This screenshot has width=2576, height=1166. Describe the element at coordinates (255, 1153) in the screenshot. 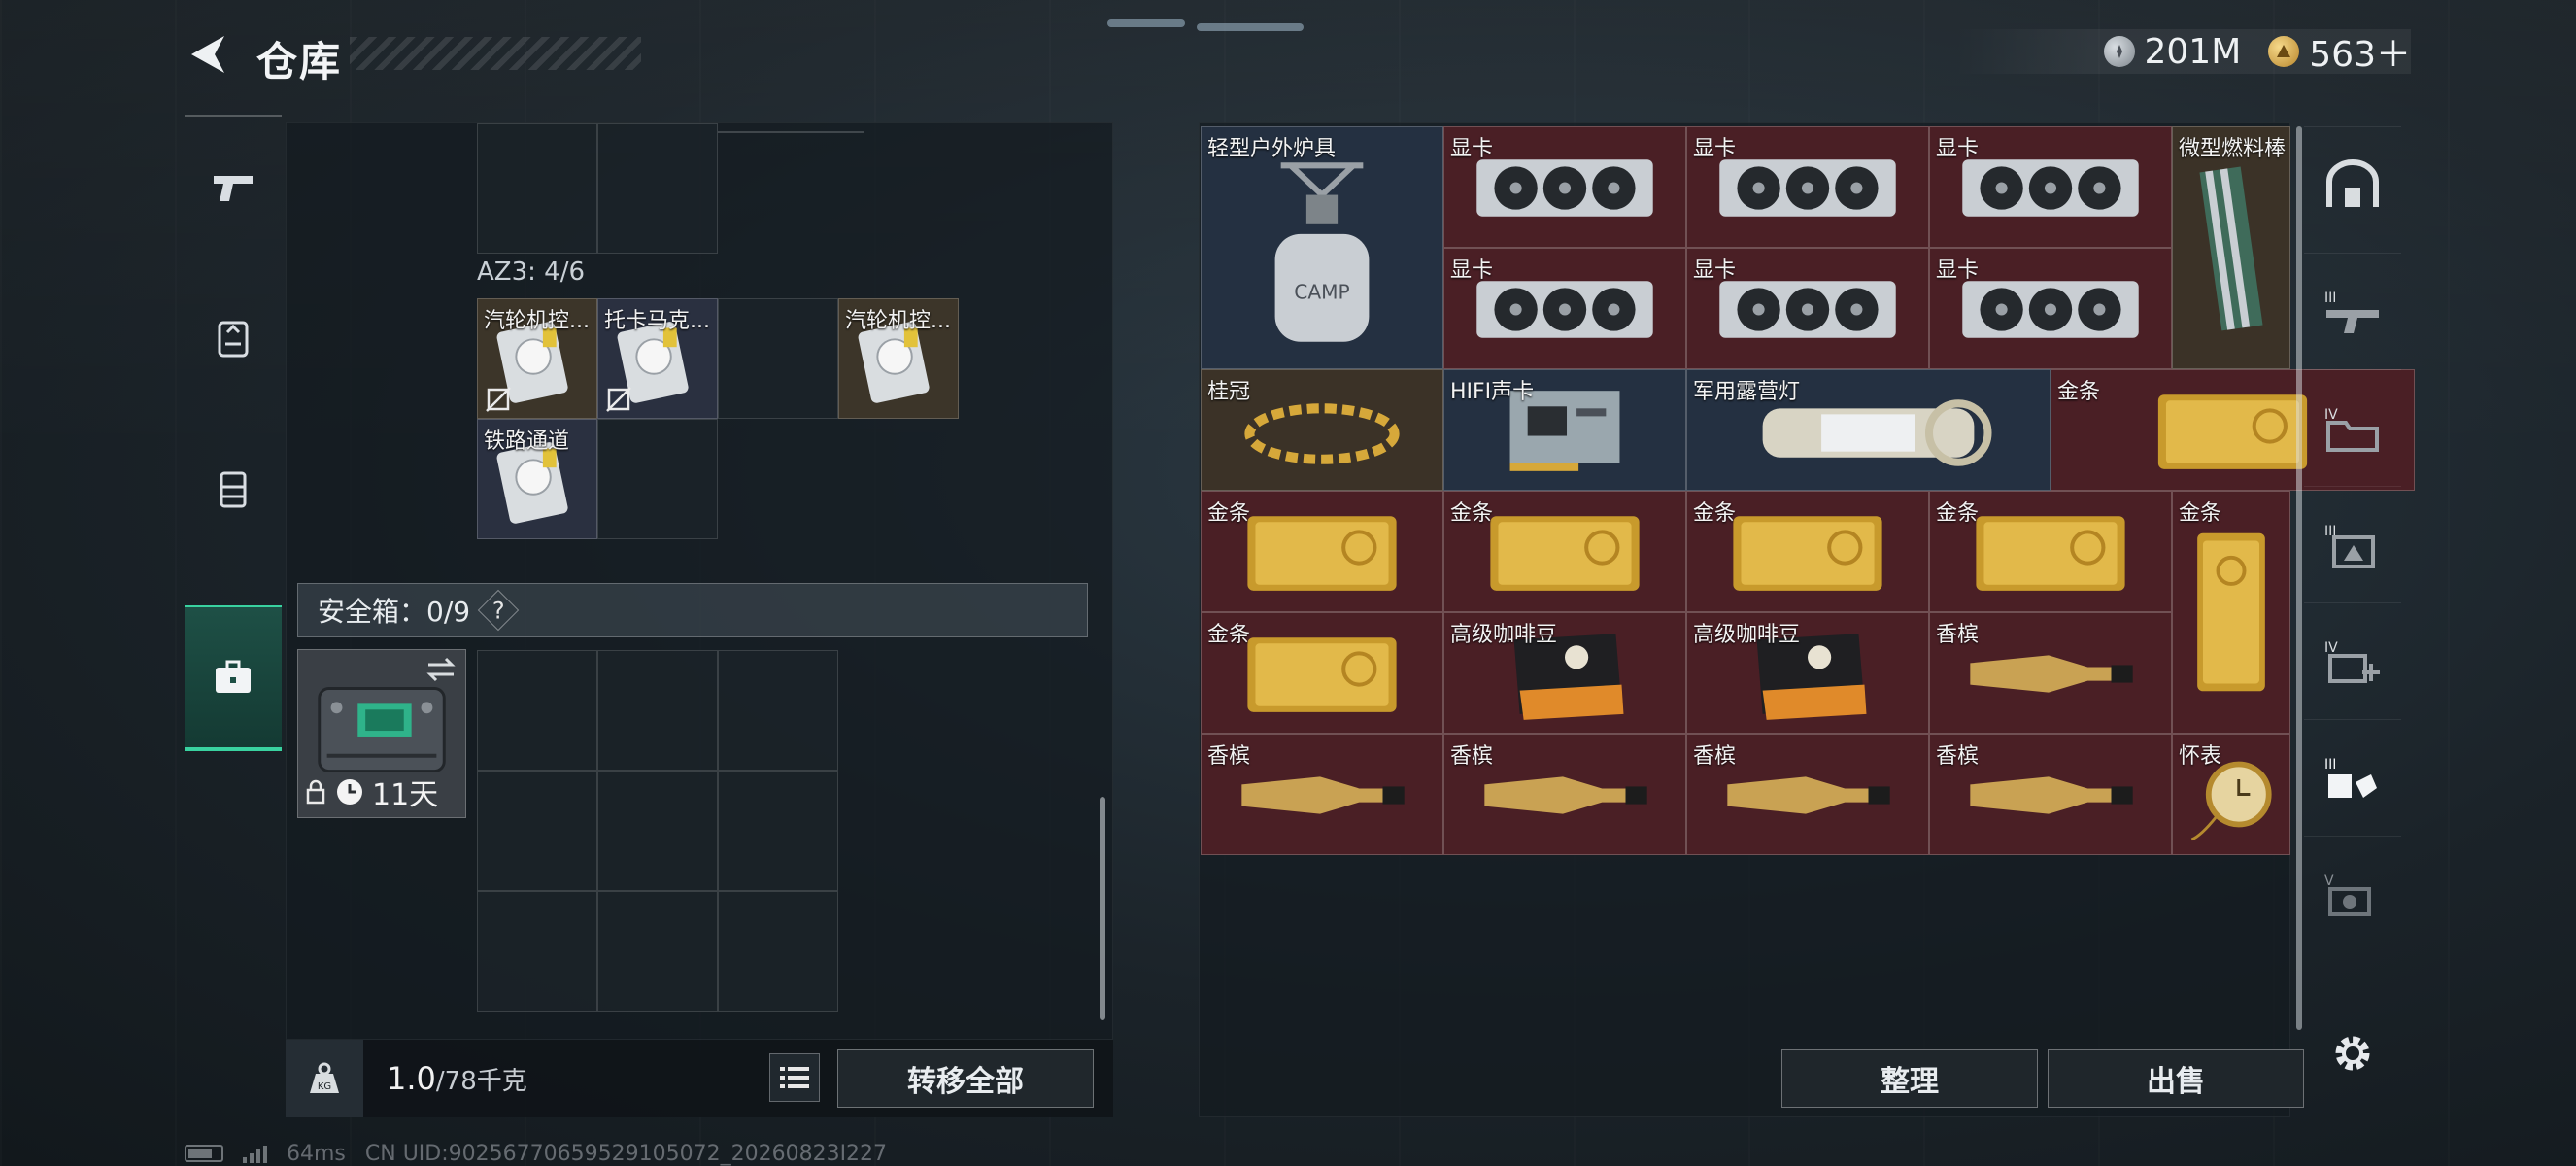

I see `signal-icon` at that location.